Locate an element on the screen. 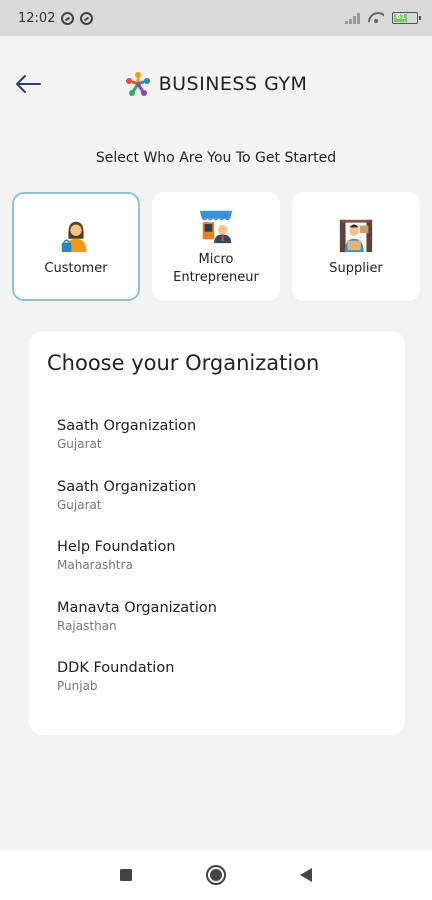 Image resolution: width=432 pixels, height=900 pixels. organization-state: Rajasthan is located at coordinates (87, 625).